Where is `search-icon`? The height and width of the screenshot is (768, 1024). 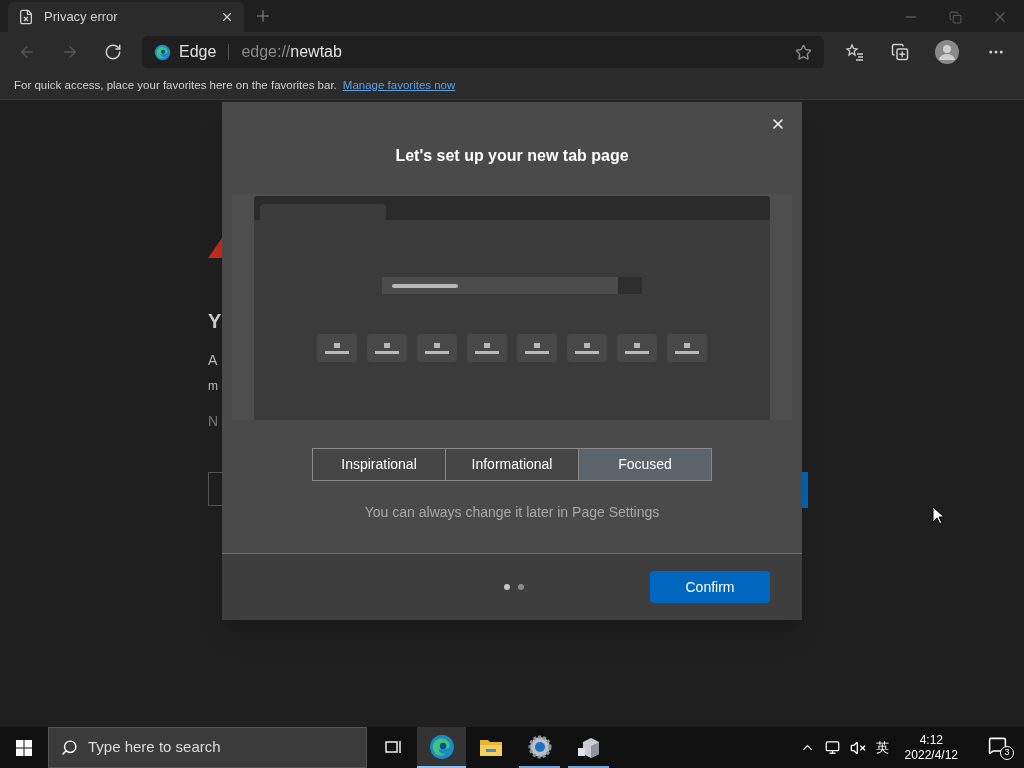 search-icon is located at coordinates (69, 747).